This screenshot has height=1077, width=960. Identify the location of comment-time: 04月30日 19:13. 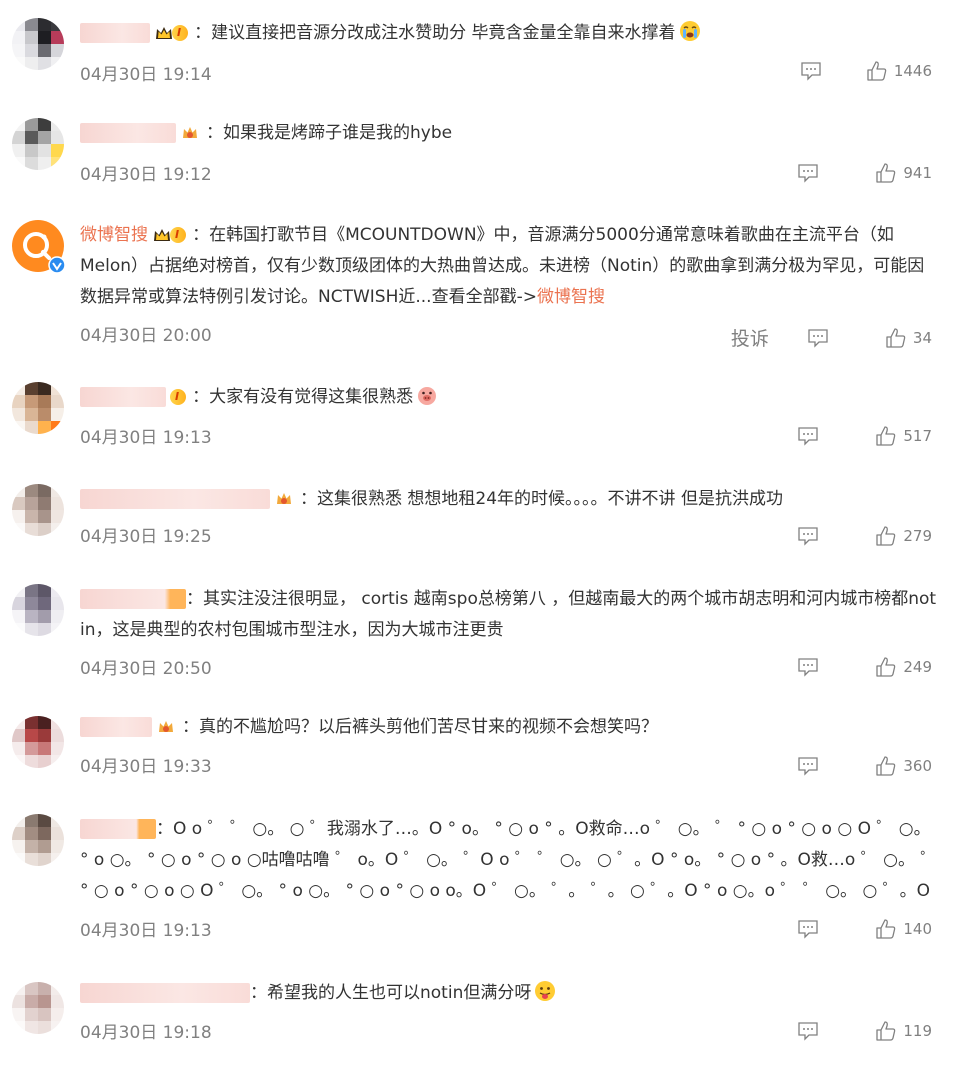
(146, 931).